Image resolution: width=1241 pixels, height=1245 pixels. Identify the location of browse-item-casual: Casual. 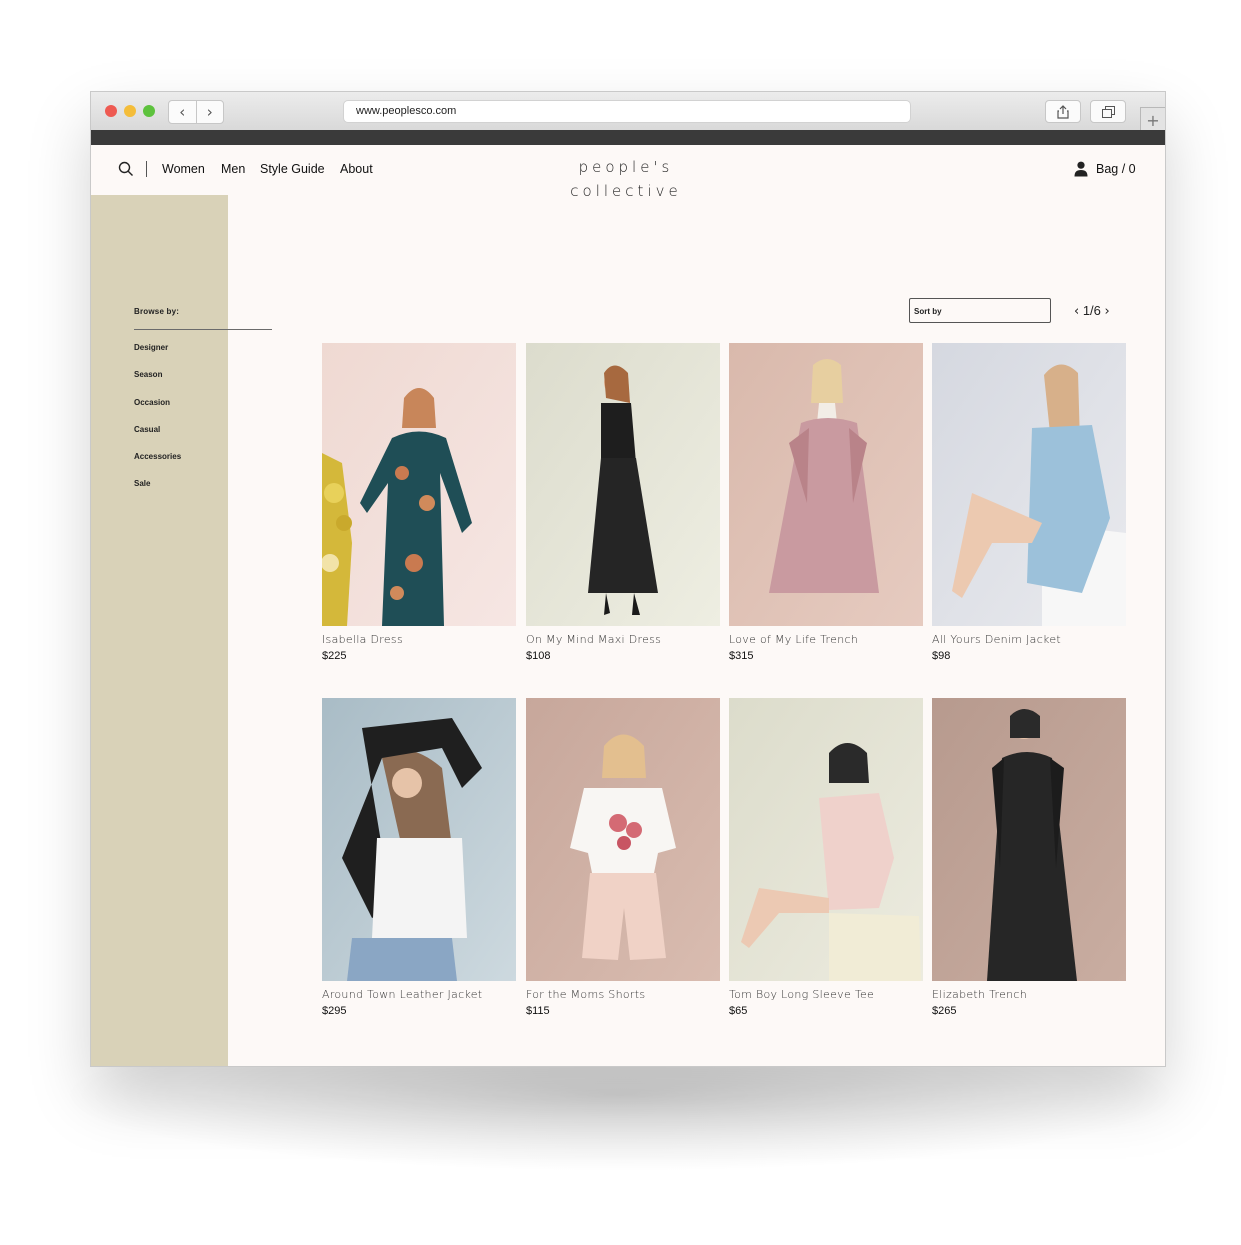
(147, 429).